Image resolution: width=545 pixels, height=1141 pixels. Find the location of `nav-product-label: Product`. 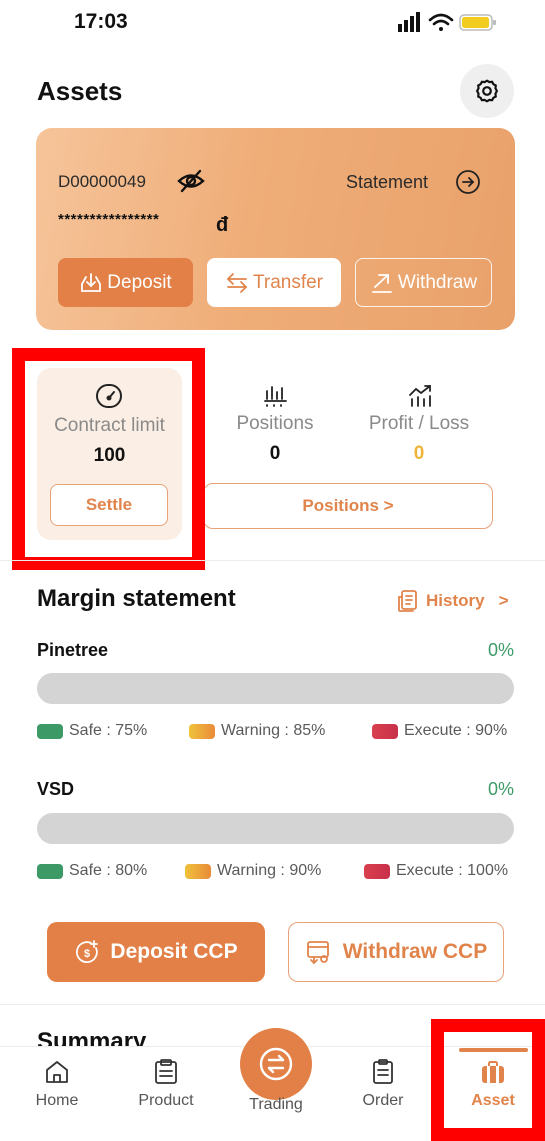

nav-product-label: Product is located at coordinates (166, 1100).